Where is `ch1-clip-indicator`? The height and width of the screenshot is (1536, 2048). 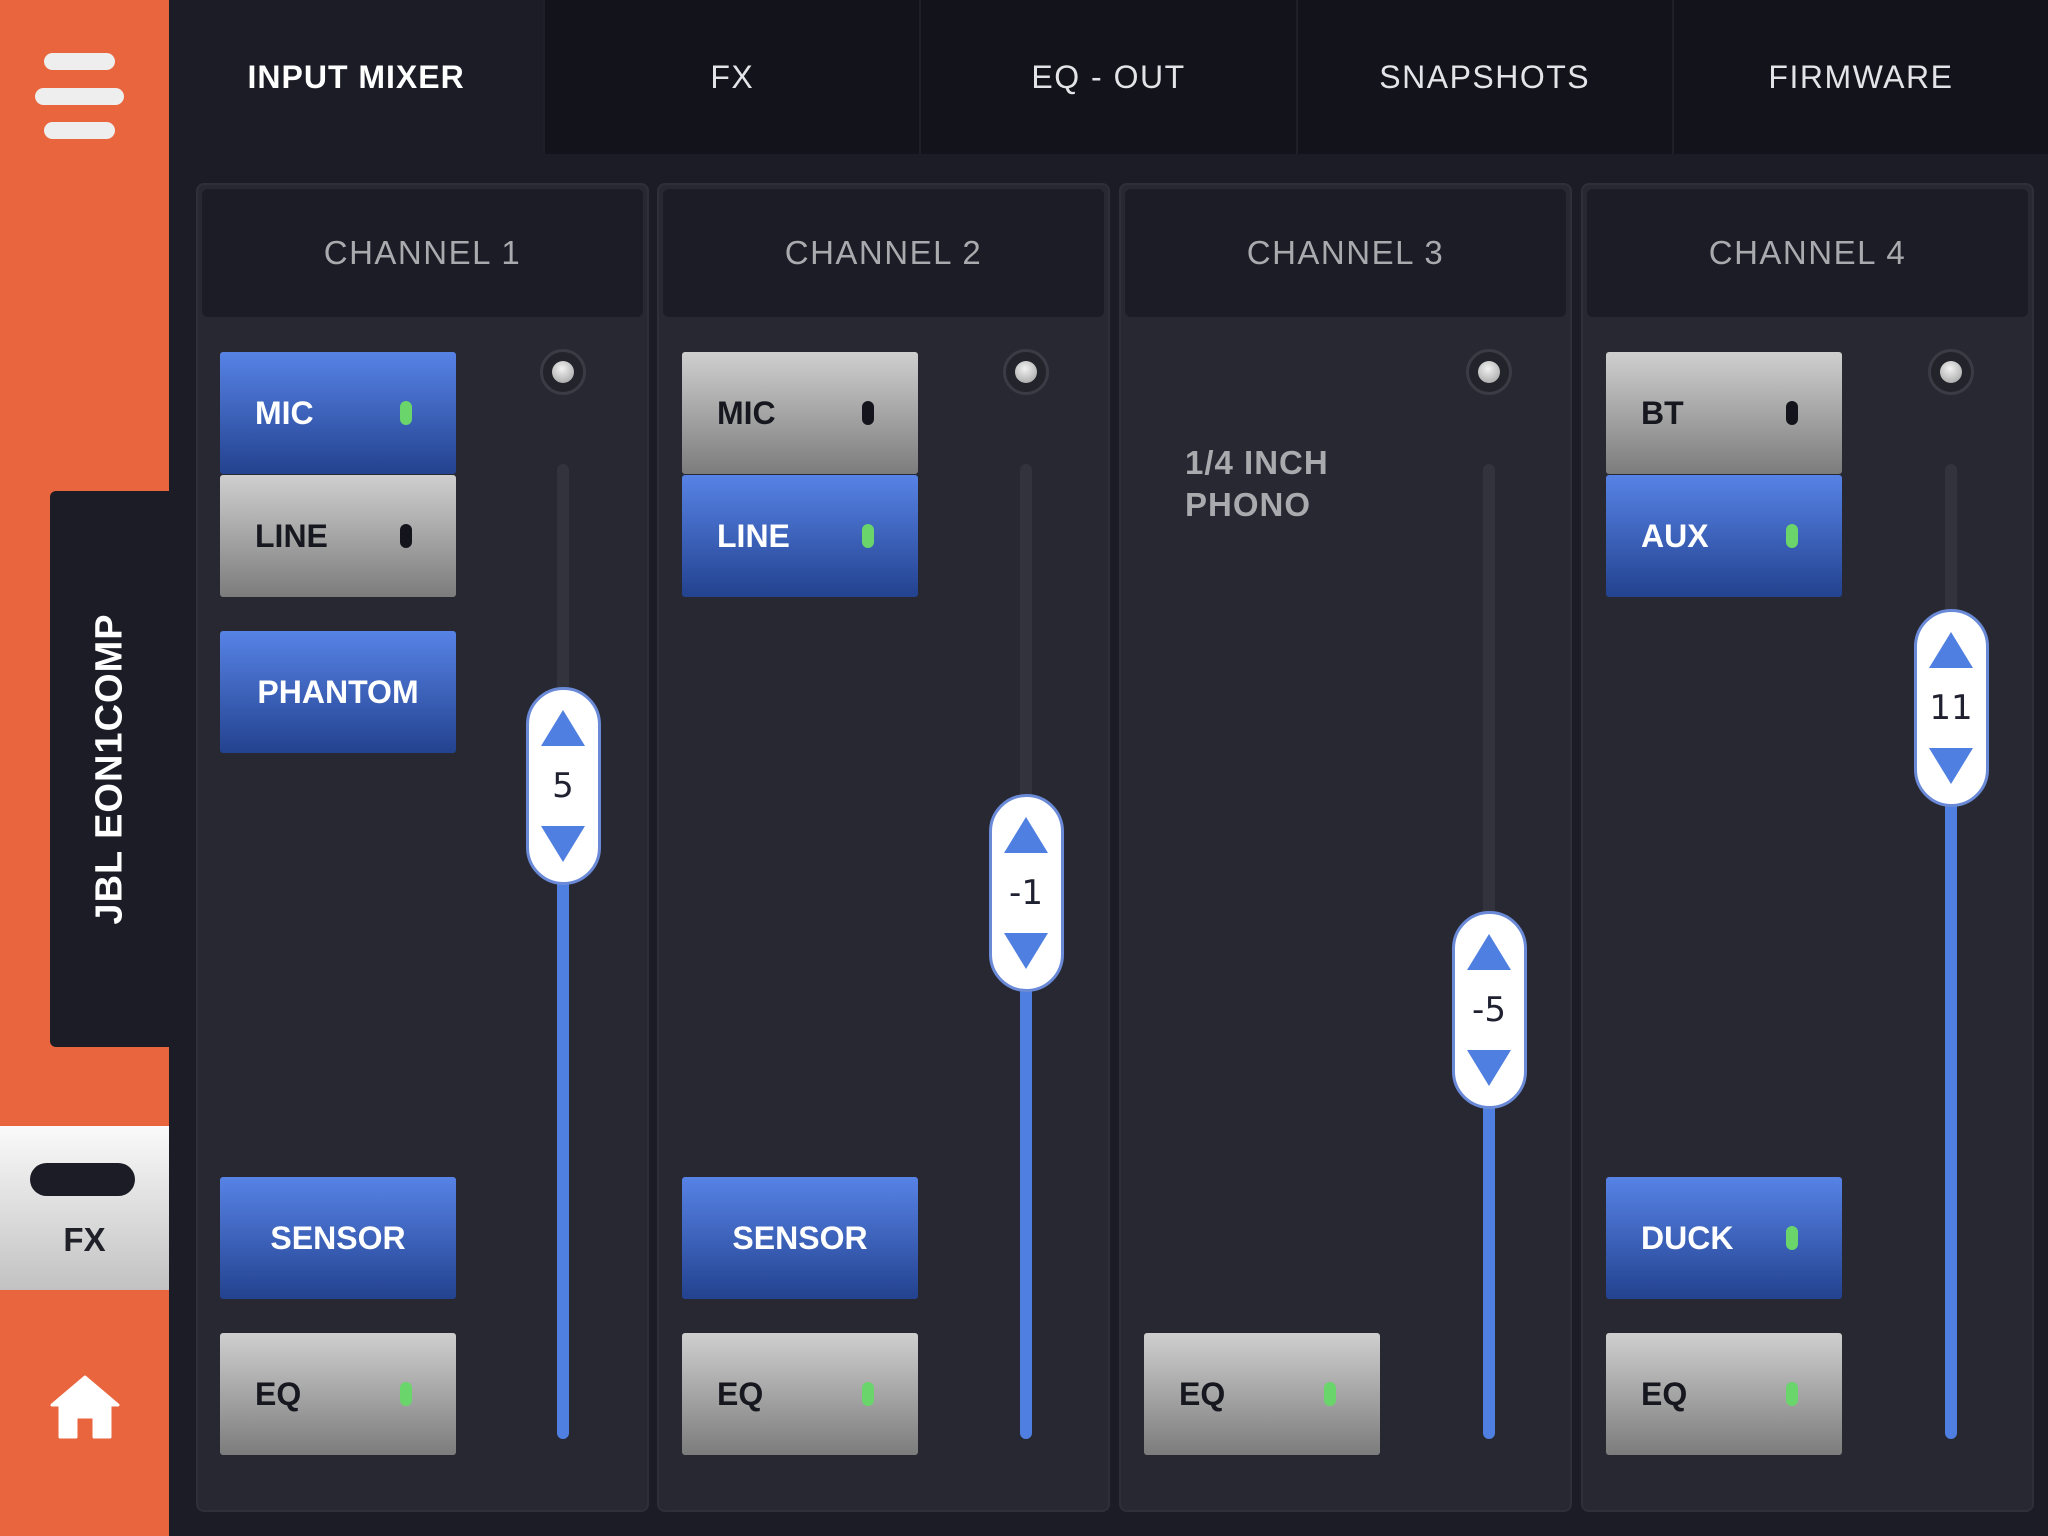
ch1-clip-indicator is located at coordinates (563, 372).